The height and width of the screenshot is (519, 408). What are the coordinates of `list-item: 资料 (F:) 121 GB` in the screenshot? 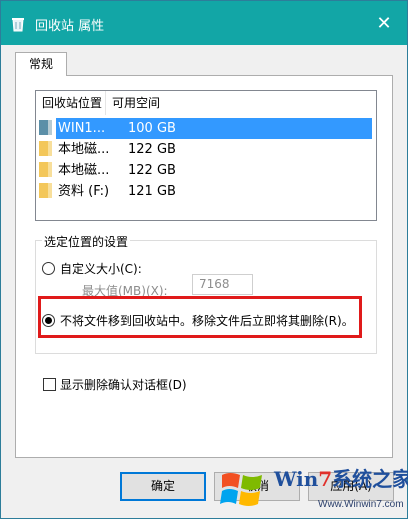 It's located at (206, 191).